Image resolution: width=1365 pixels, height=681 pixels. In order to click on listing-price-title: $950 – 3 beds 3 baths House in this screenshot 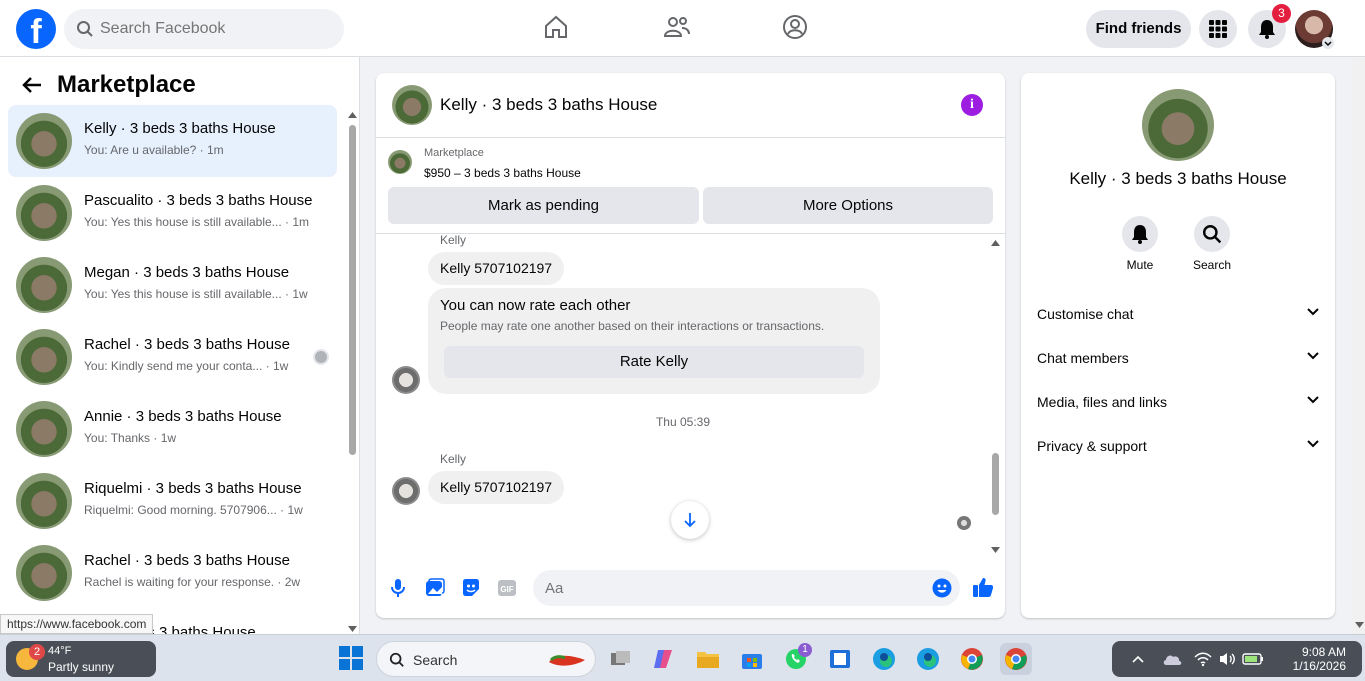, I will do `click(502, 173)`.